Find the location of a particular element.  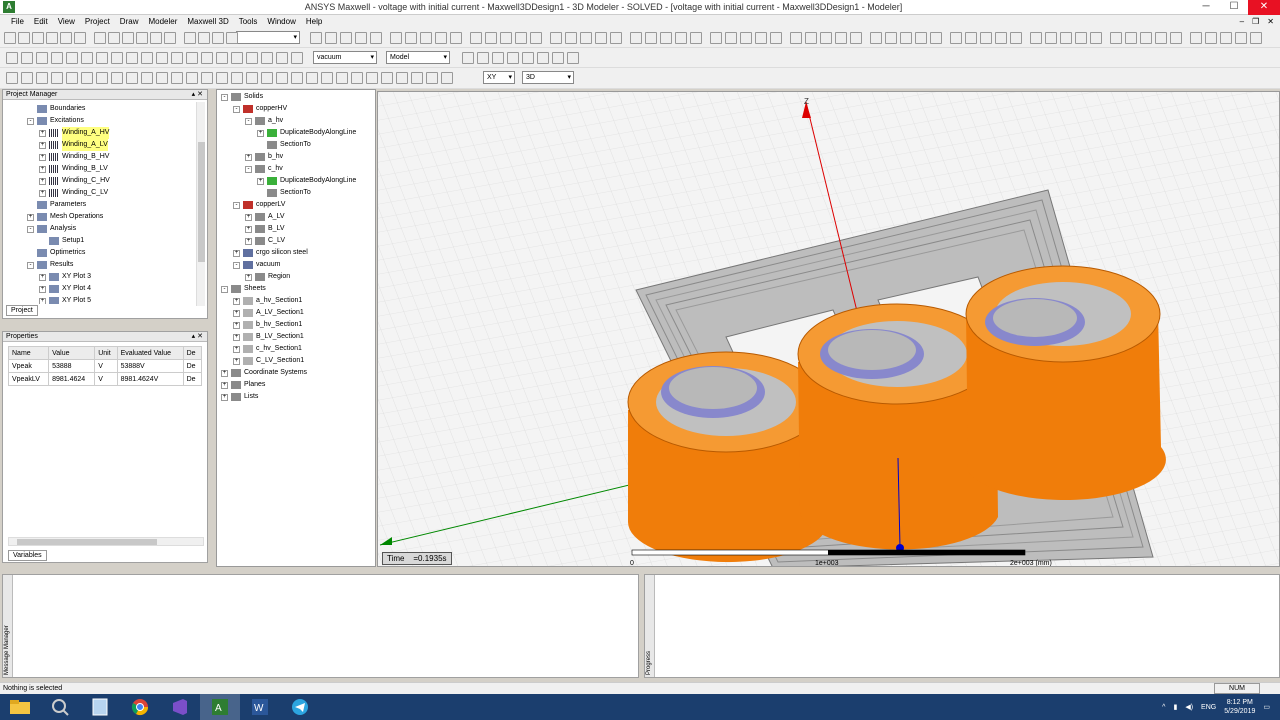

clock: 8:12 PM 5/29/2019 is located at coordinates (1239, 707).